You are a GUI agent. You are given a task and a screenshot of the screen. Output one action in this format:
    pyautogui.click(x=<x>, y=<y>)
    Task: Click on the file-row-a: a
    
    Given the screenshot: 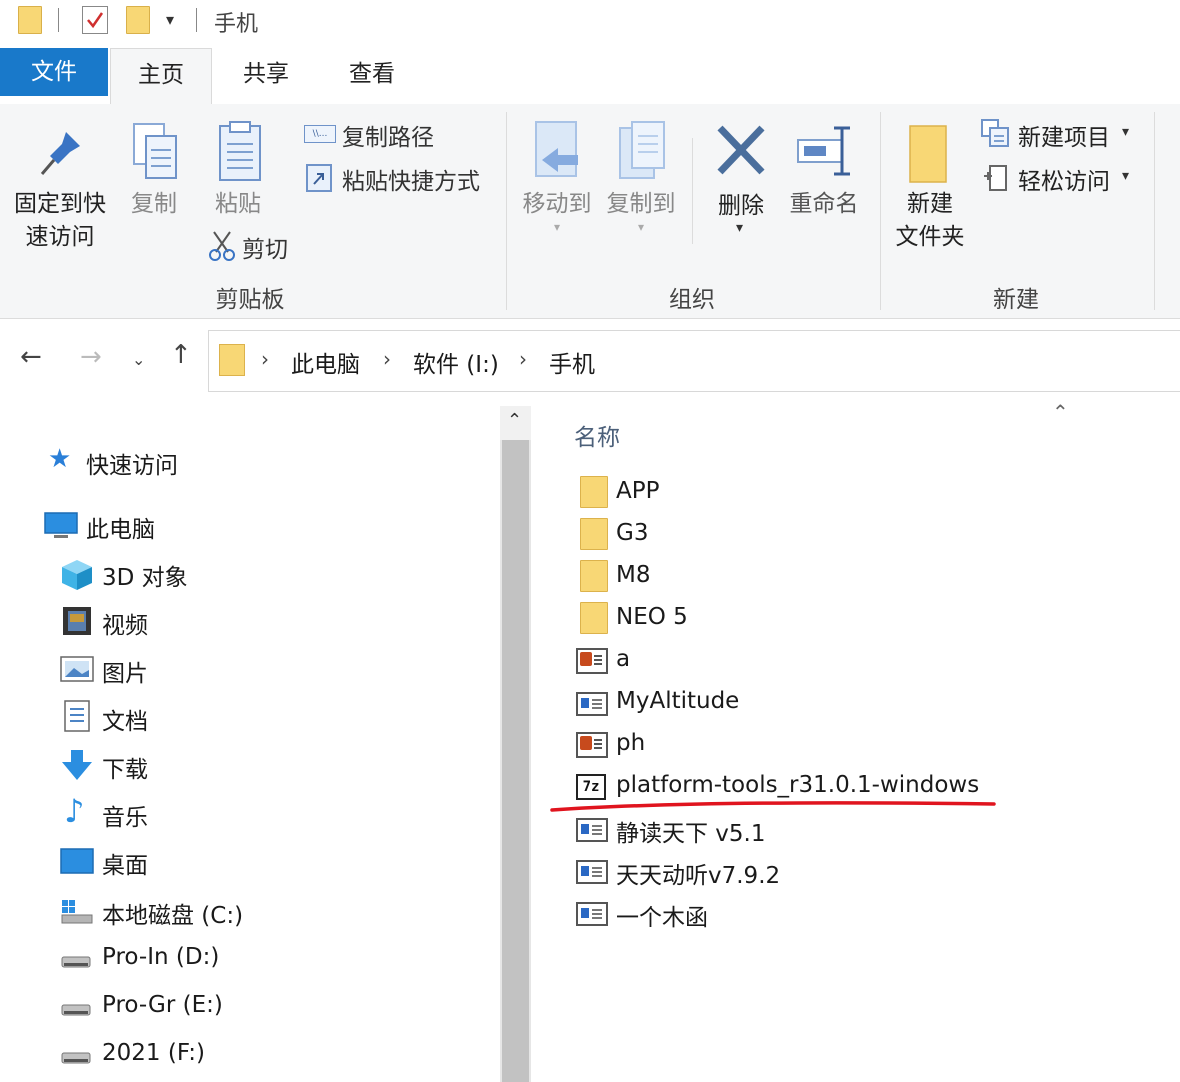 What is the action you would take?
    pyautogui.click(x=826, y=661)
    